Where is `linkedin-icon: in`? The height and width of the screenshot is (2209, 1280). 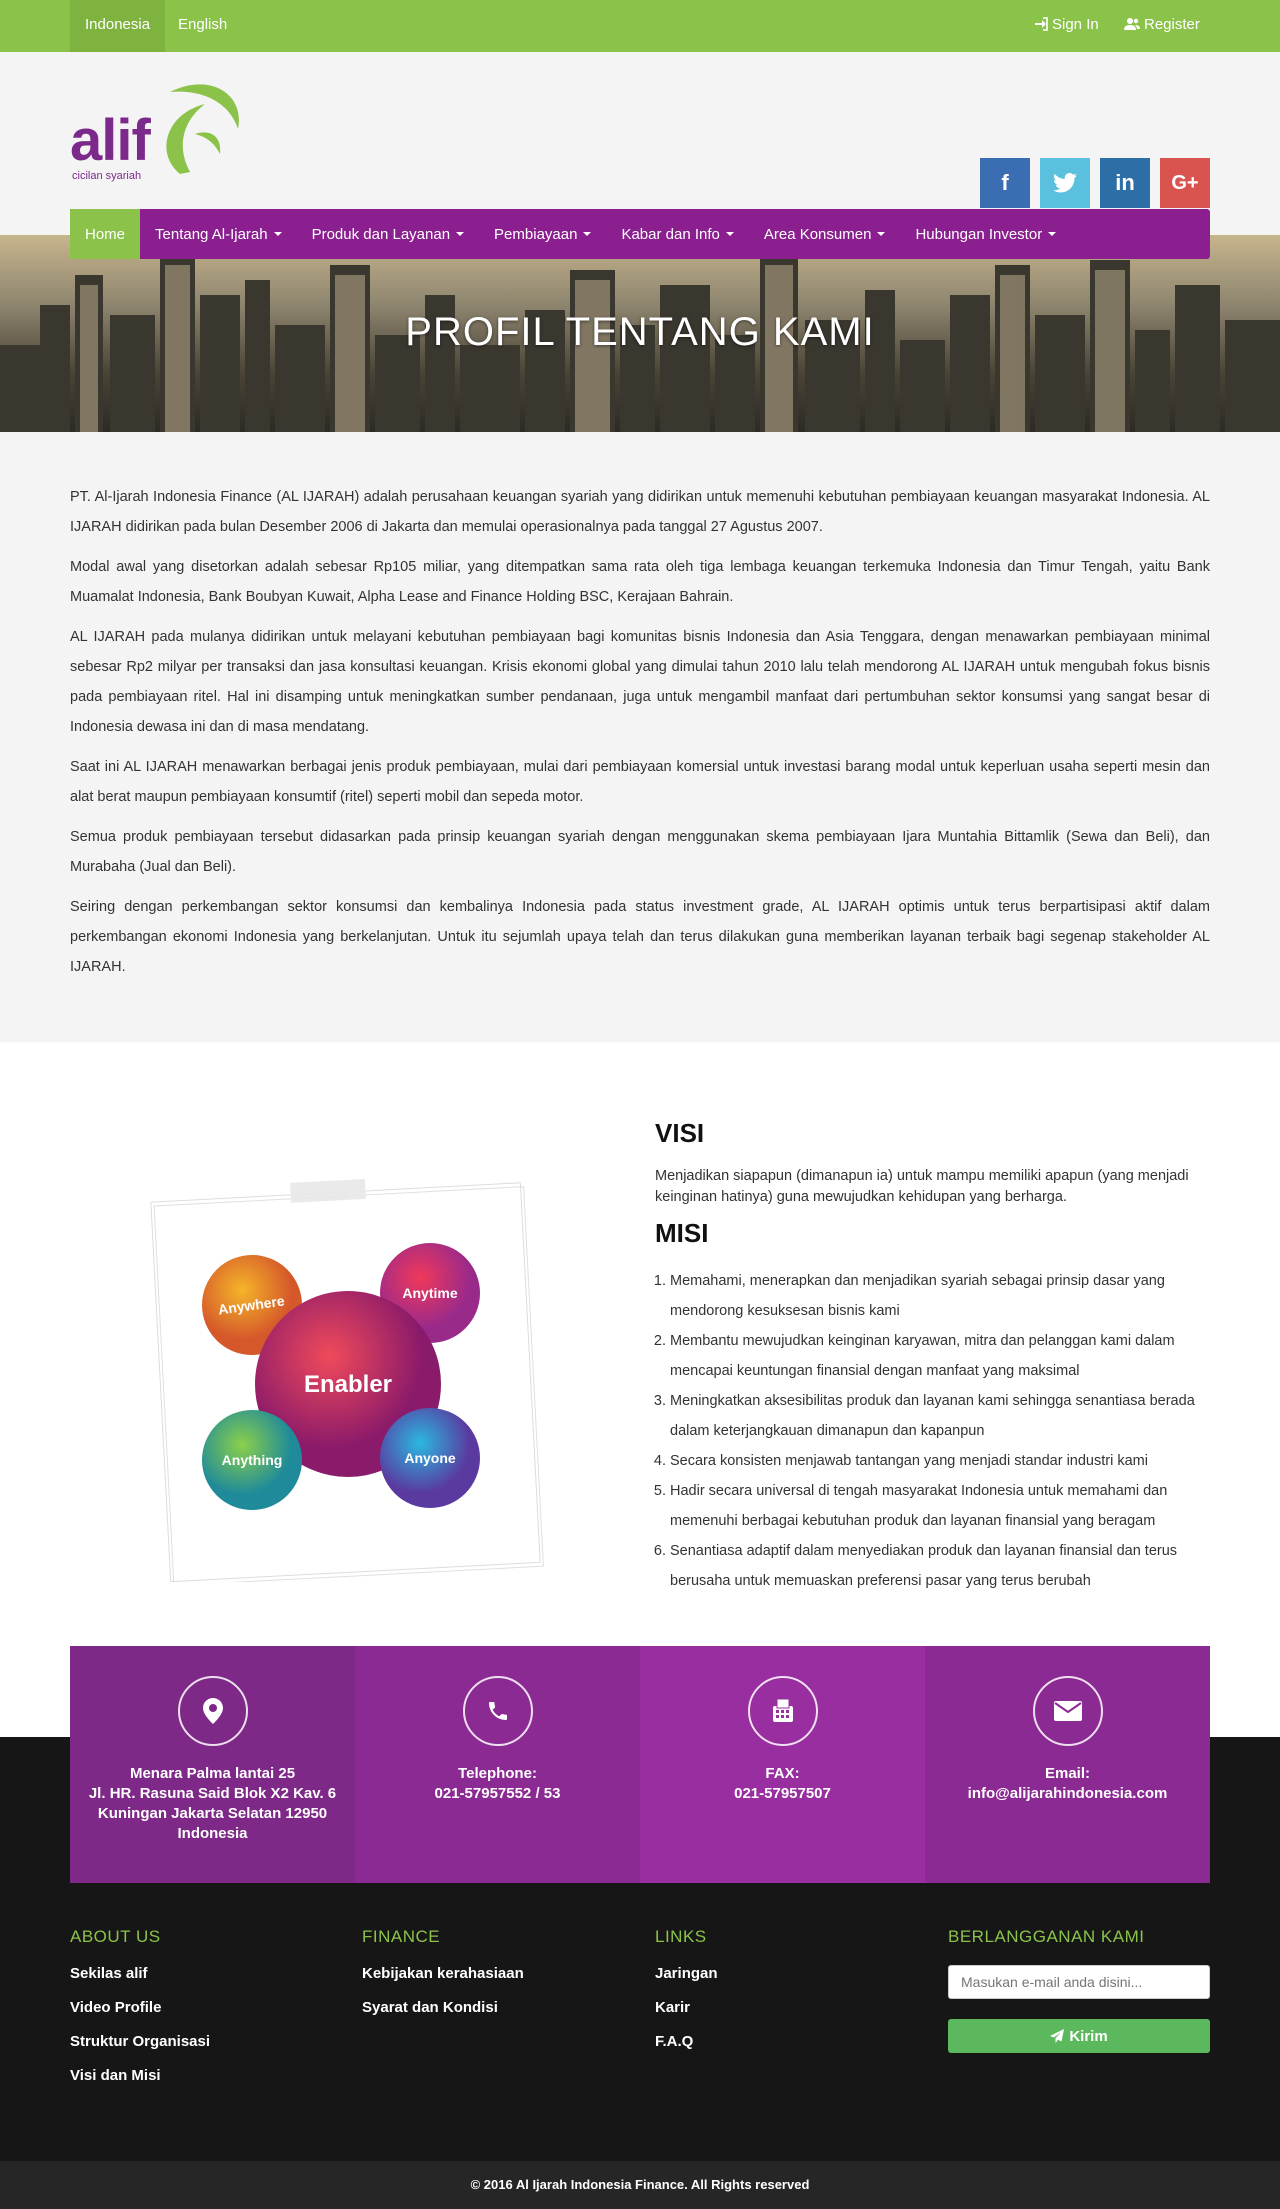 linkedin-icon: in is located at coordinates (1125, 182).